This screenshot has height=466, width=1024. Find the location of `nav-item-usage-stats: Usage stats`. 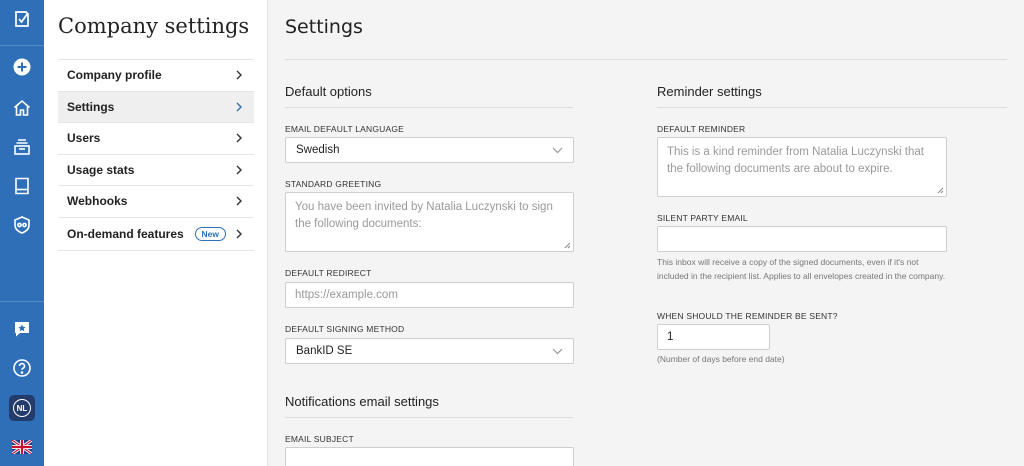

nav-item-usage-stats: Usage stats is located at coordinates (156, 169).